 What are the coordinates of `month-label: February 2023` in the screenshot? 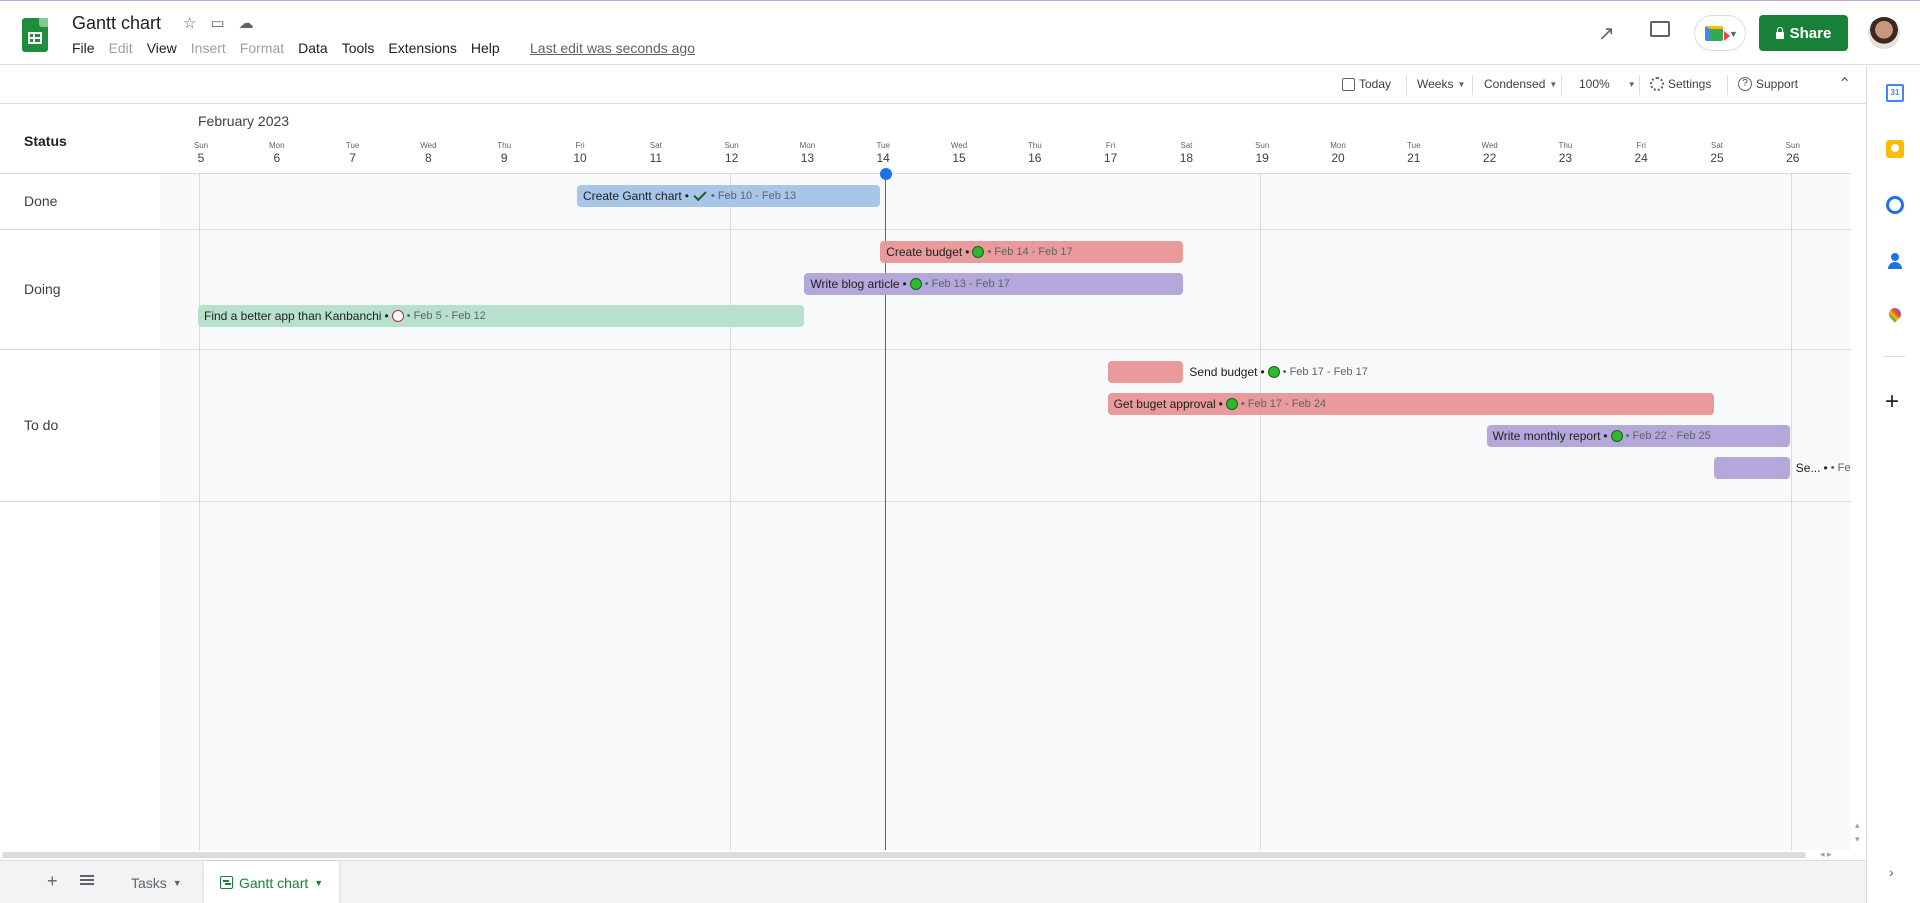 It's located at (244, 121).